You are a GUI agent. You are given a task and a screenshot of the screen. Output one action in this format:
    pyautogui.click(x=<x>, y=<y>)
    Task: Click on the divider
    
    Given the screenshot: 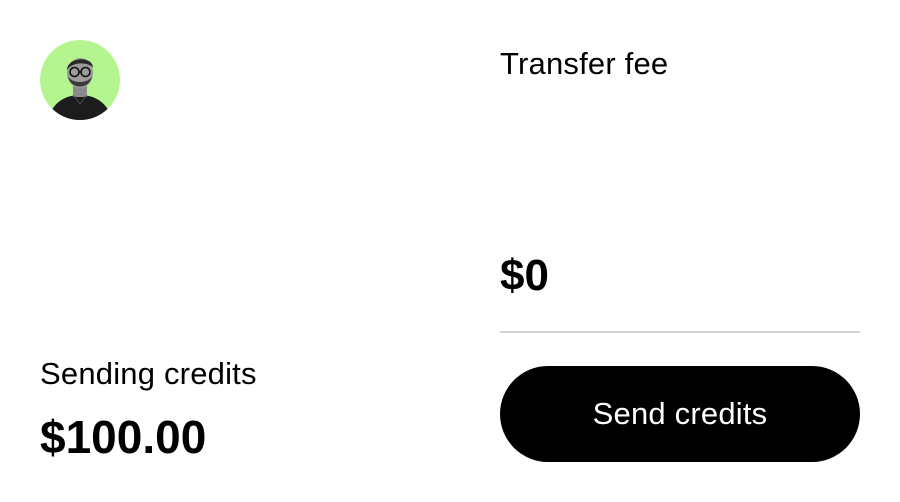 What is the action you would take?
    pyautogui.click(x=680, y=332)
    